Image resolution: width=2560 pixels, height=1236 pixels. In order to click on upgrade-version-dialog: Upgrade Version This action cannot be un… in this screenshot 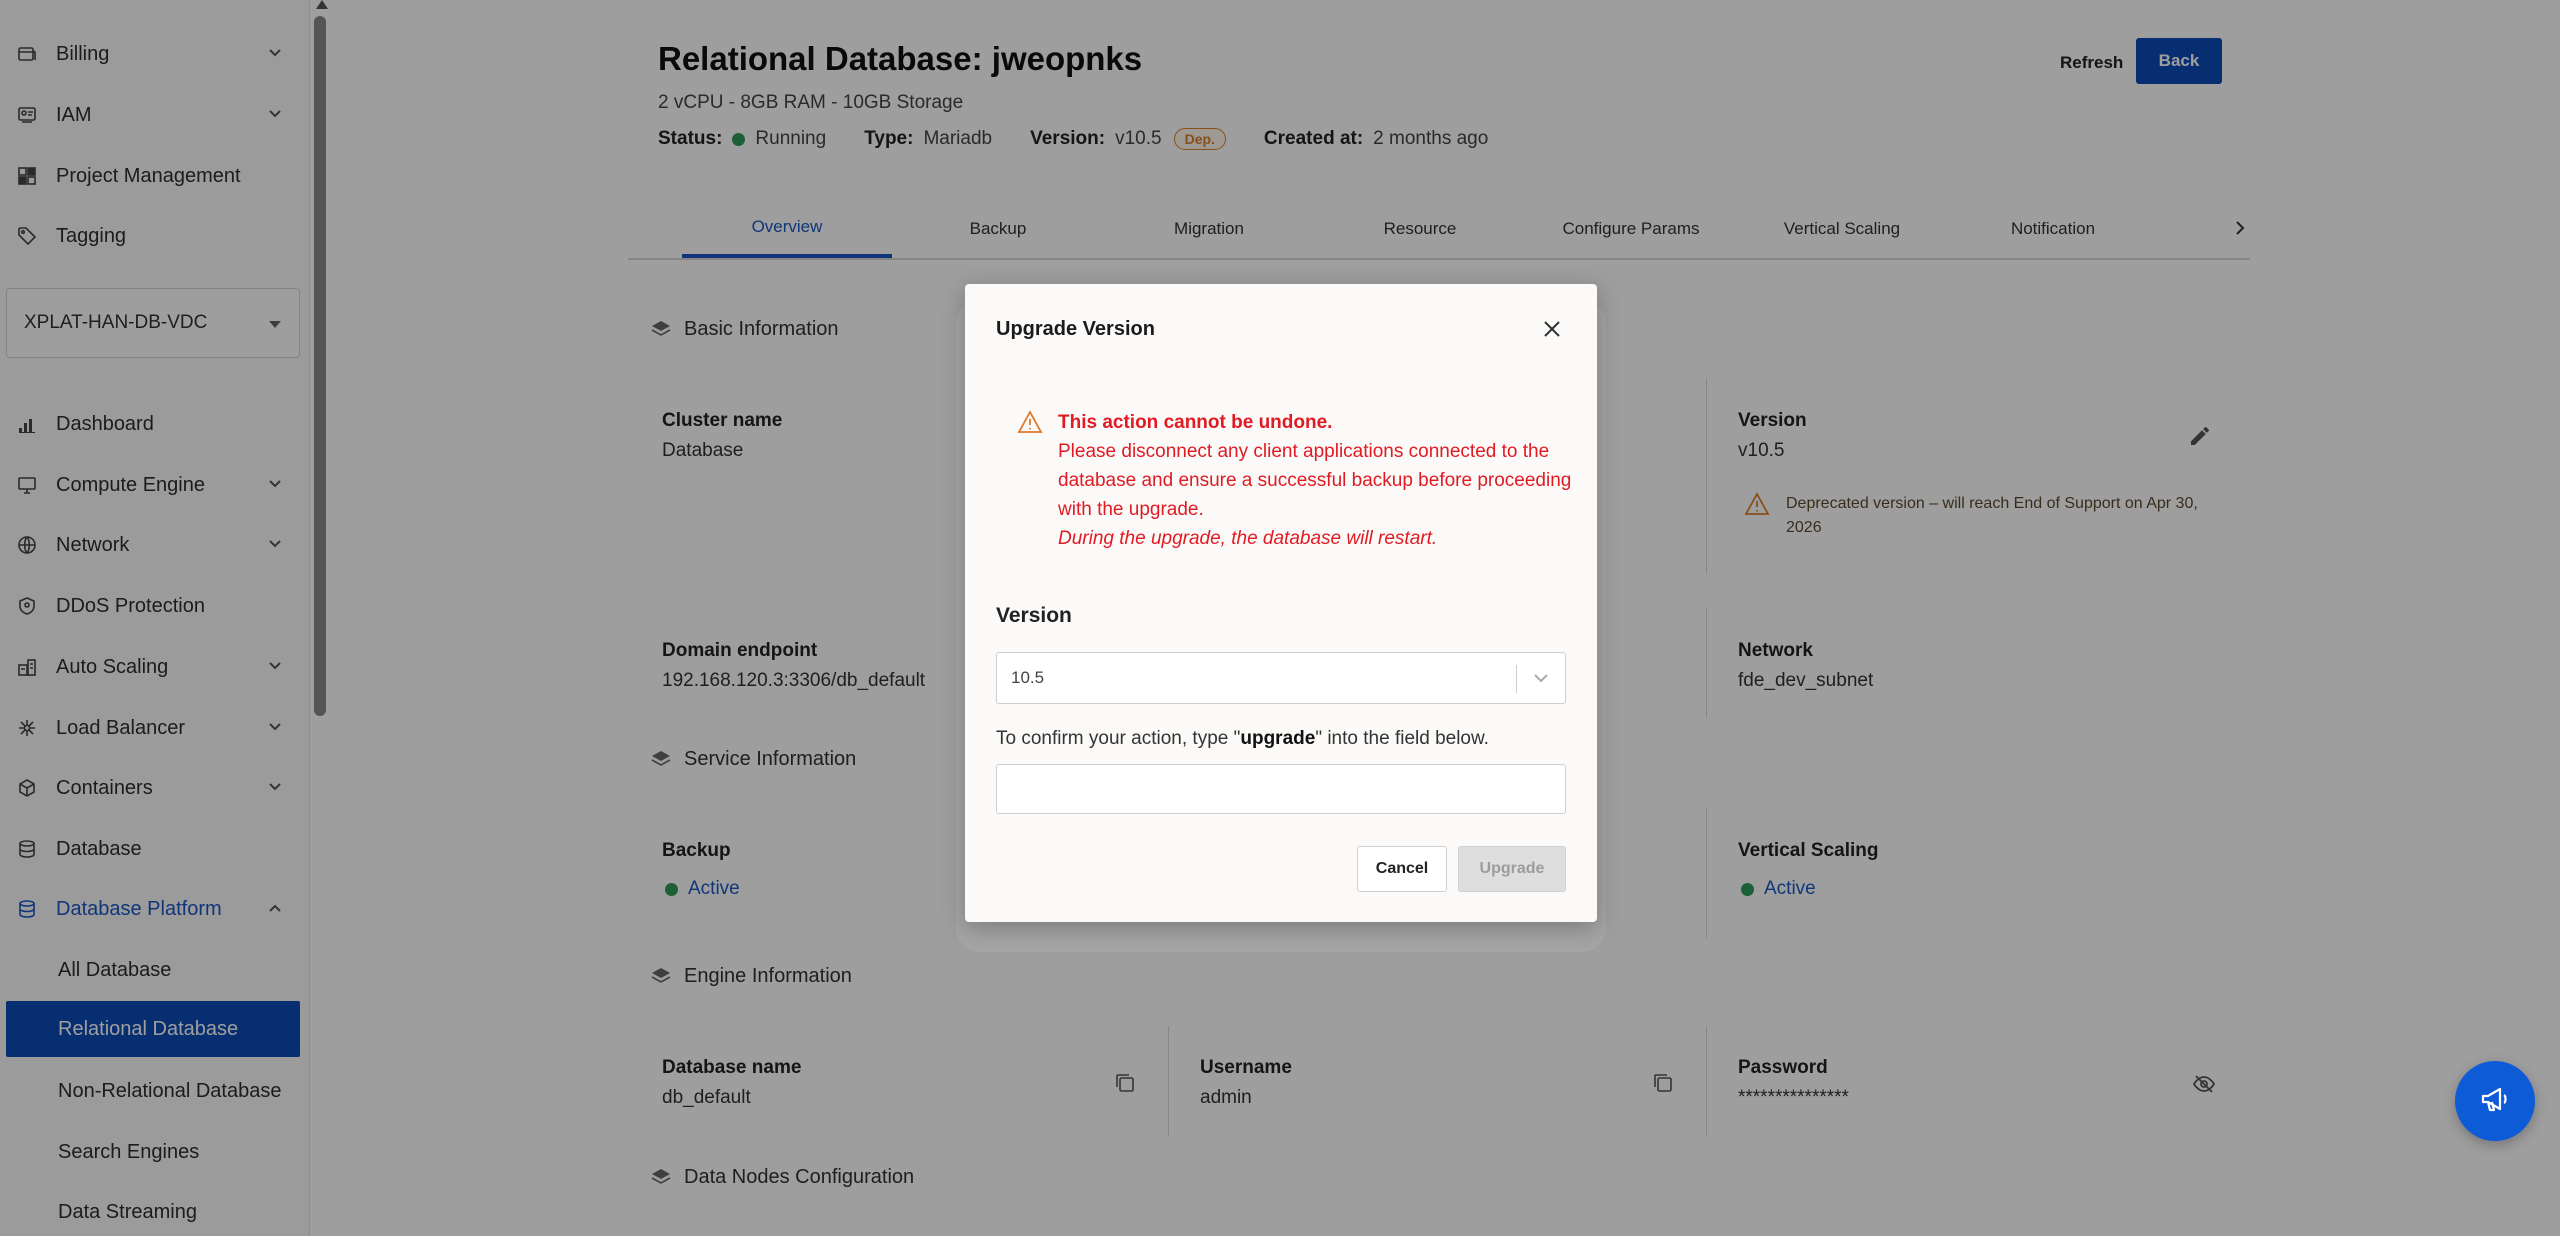, I will do `click(1281, 603)`.